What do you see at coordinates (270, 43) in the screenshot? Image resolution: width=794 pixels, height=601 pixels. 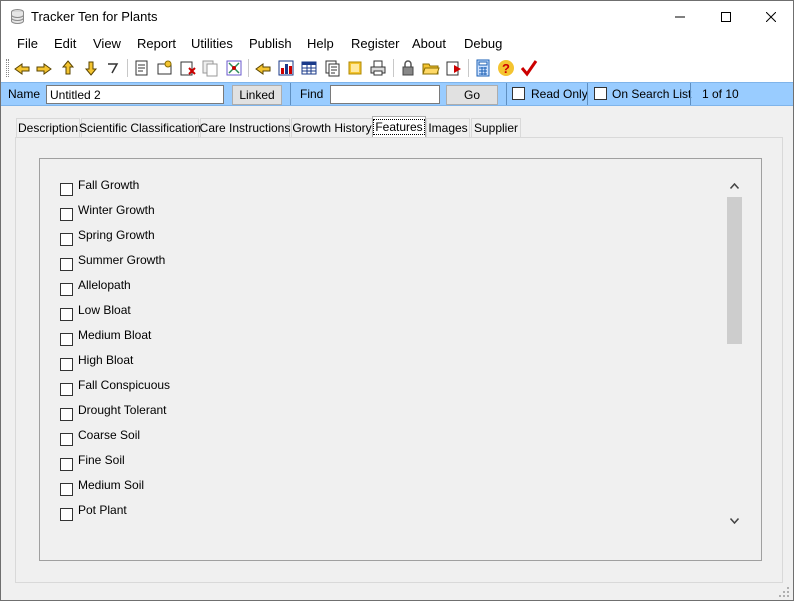 I see `menu-publish: Publish` at bounding box center [270, 43].